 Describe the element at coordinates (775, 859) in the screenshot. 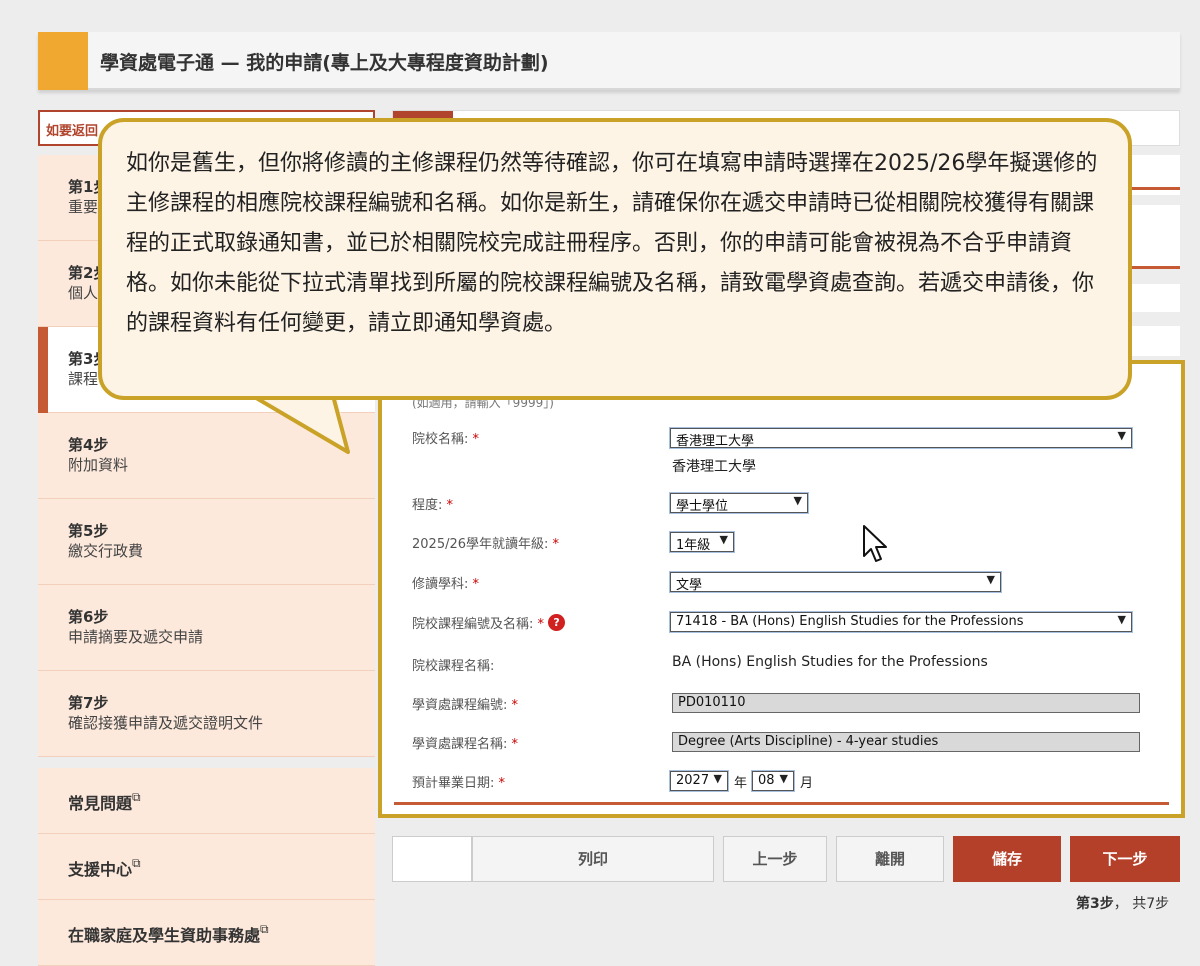

I see `prev-step-button: 上一步` at that location.